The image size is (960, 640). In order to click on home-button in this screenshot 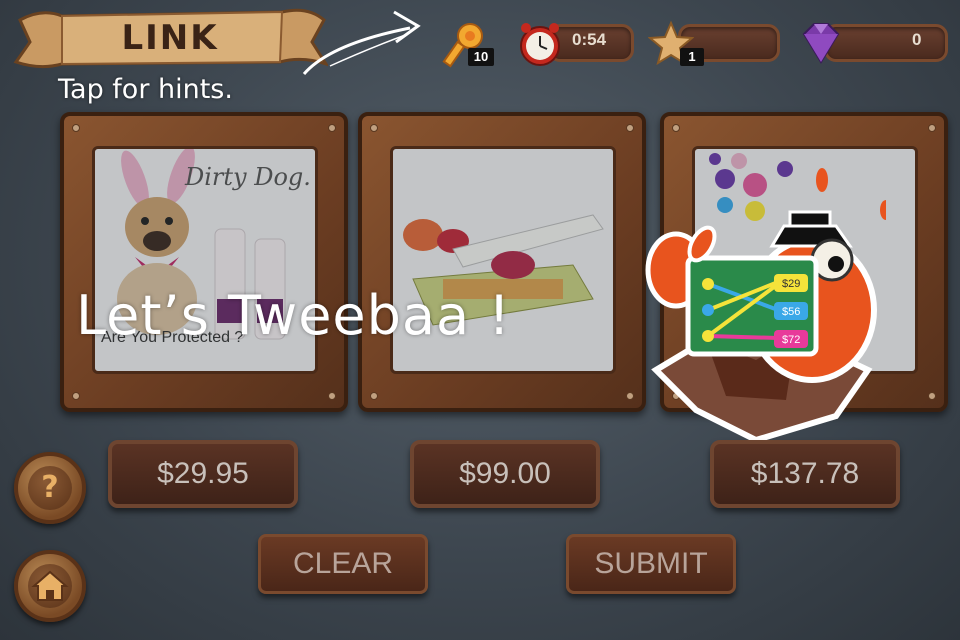, I will do `click(50, 586)`.